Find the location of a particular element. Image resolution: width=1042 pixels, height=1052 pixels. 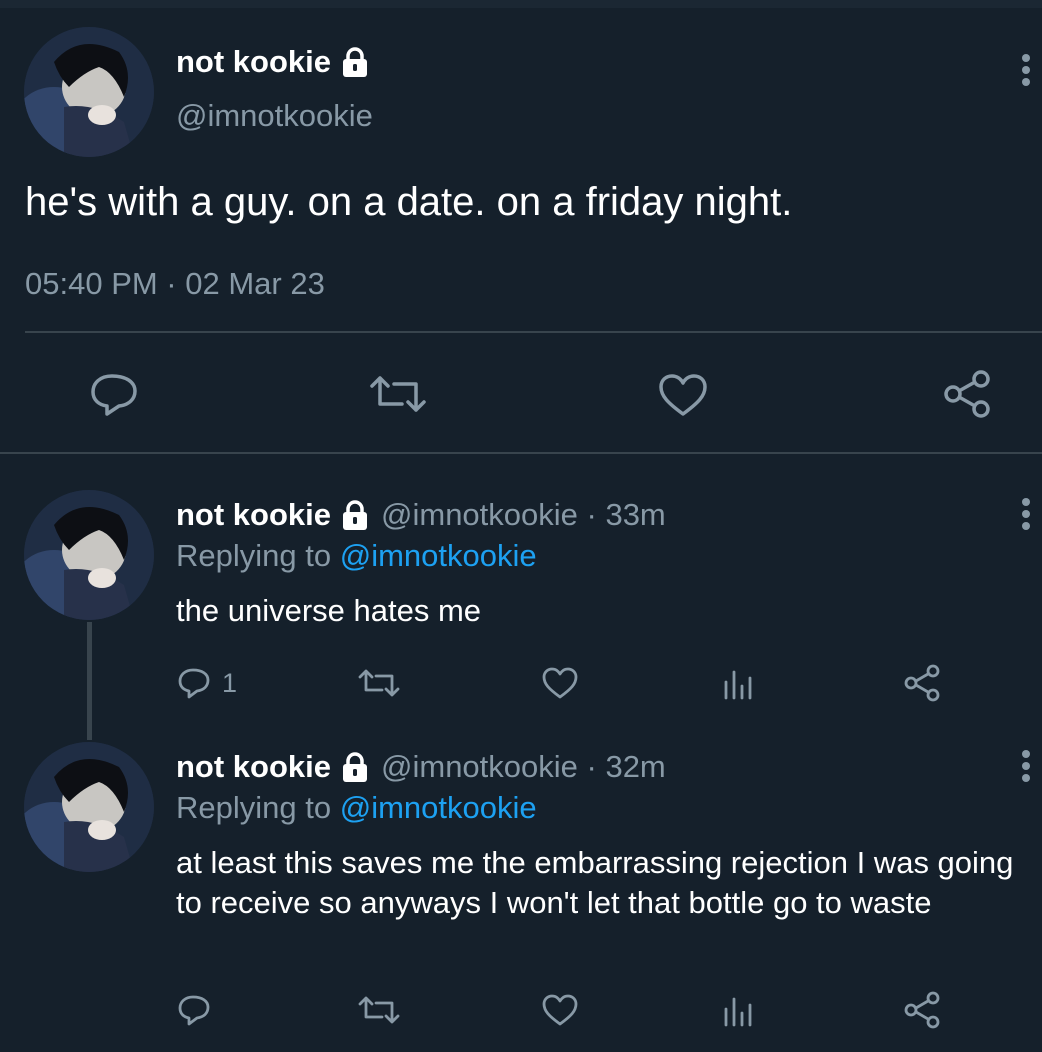

tweet-text: the universe hates me is located at coordinates (329, 610).